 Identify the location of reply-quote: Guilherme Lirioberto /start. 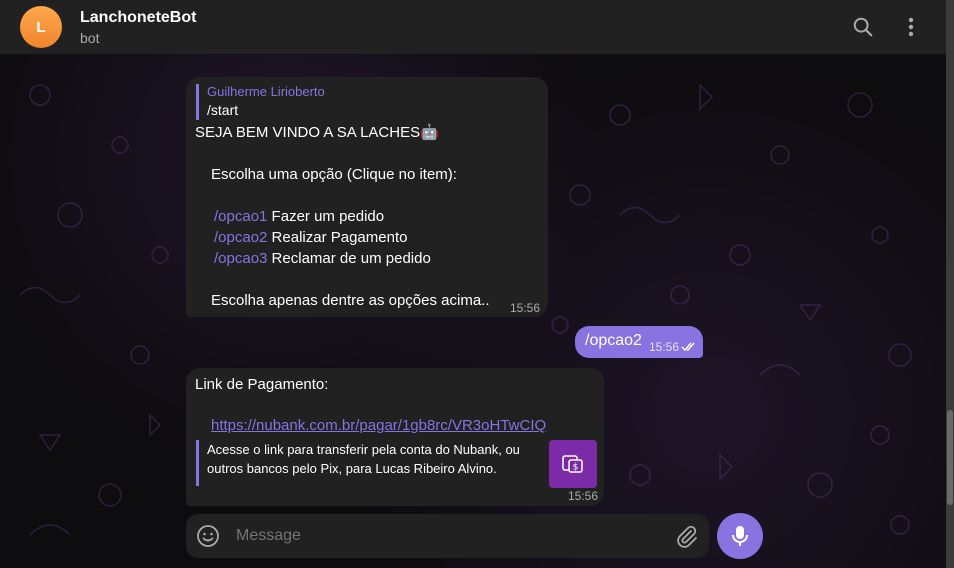
(260, 102).